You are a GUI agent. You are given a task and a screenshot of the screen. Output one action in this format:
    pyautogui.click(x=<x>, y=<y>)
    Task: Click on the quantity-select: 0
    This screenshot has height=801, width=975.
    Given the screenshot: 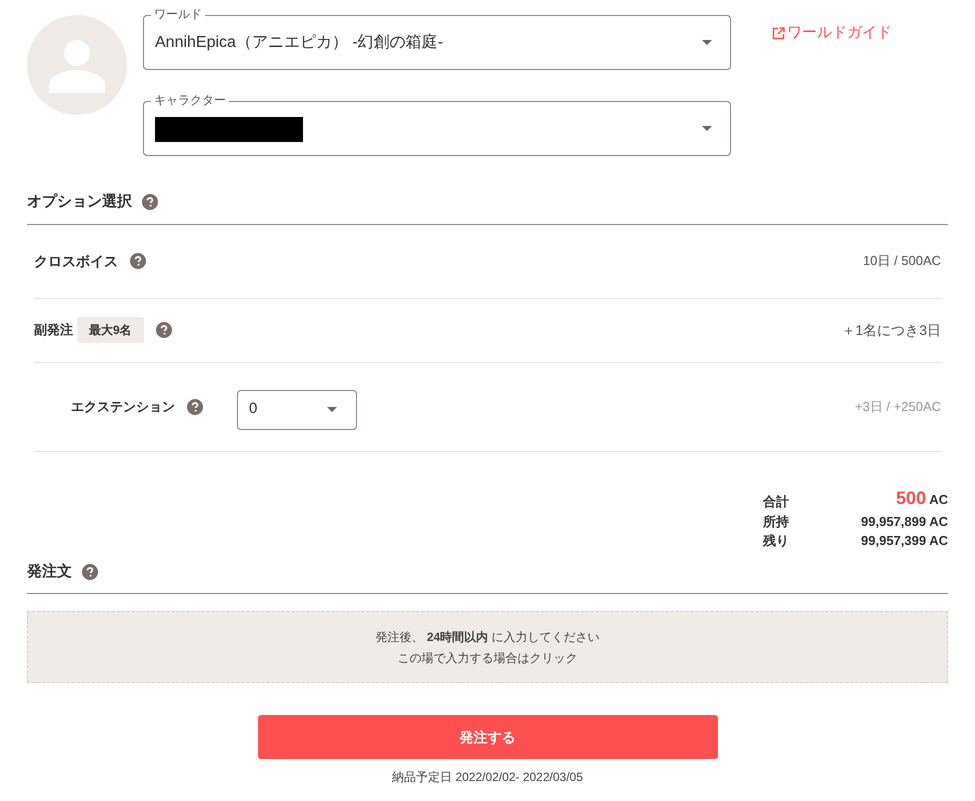 What is the action you would take?
    pyautogui.click(x=297, y=410)
    